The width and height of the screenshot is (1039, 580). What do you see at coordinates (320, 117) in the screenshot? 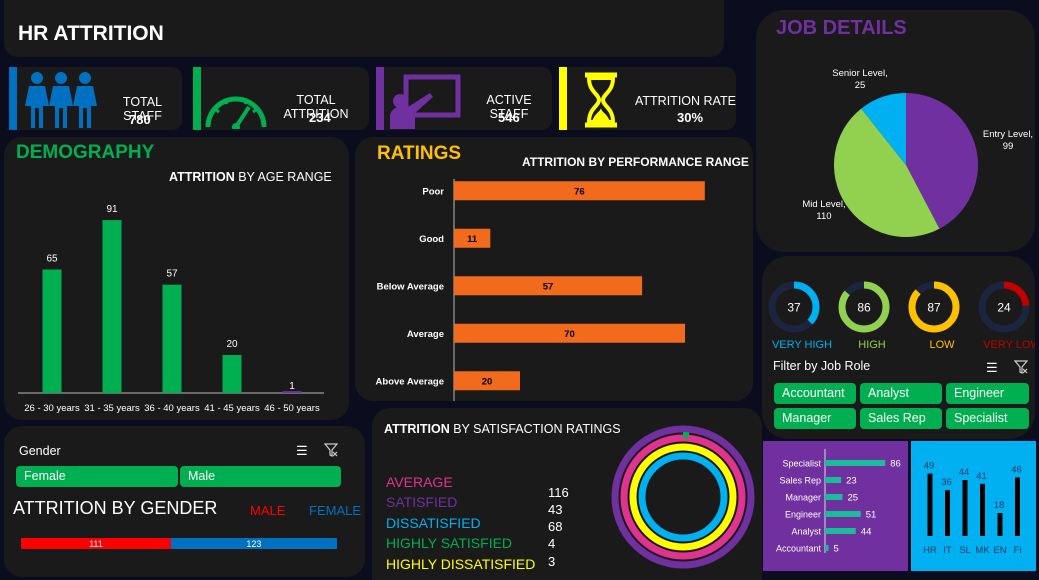
I see `kpi-value: 234` at bounding box center [320, 117].